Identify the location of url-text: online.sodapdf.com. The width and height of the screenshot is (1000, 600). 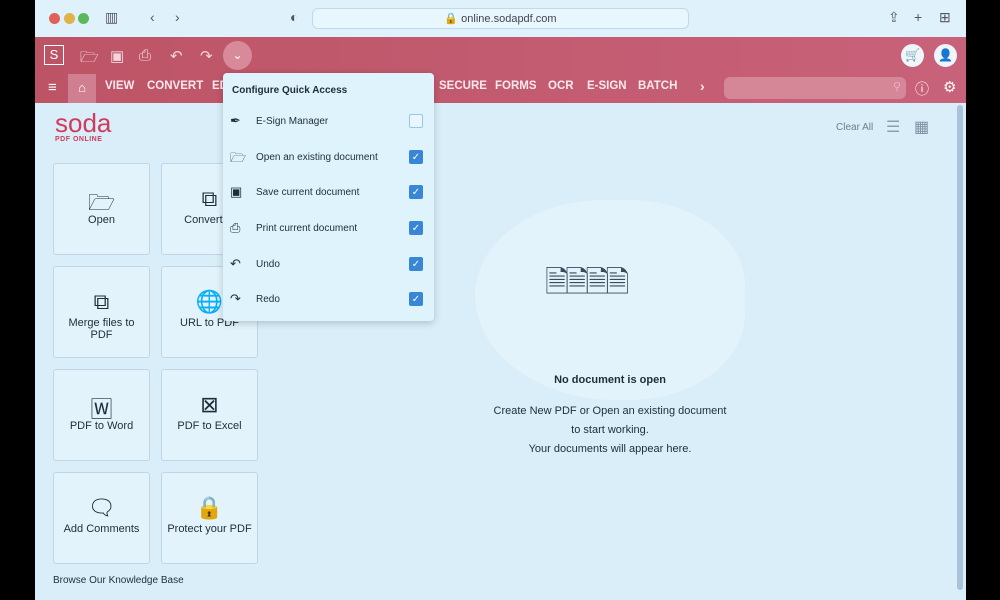
(509, 19).